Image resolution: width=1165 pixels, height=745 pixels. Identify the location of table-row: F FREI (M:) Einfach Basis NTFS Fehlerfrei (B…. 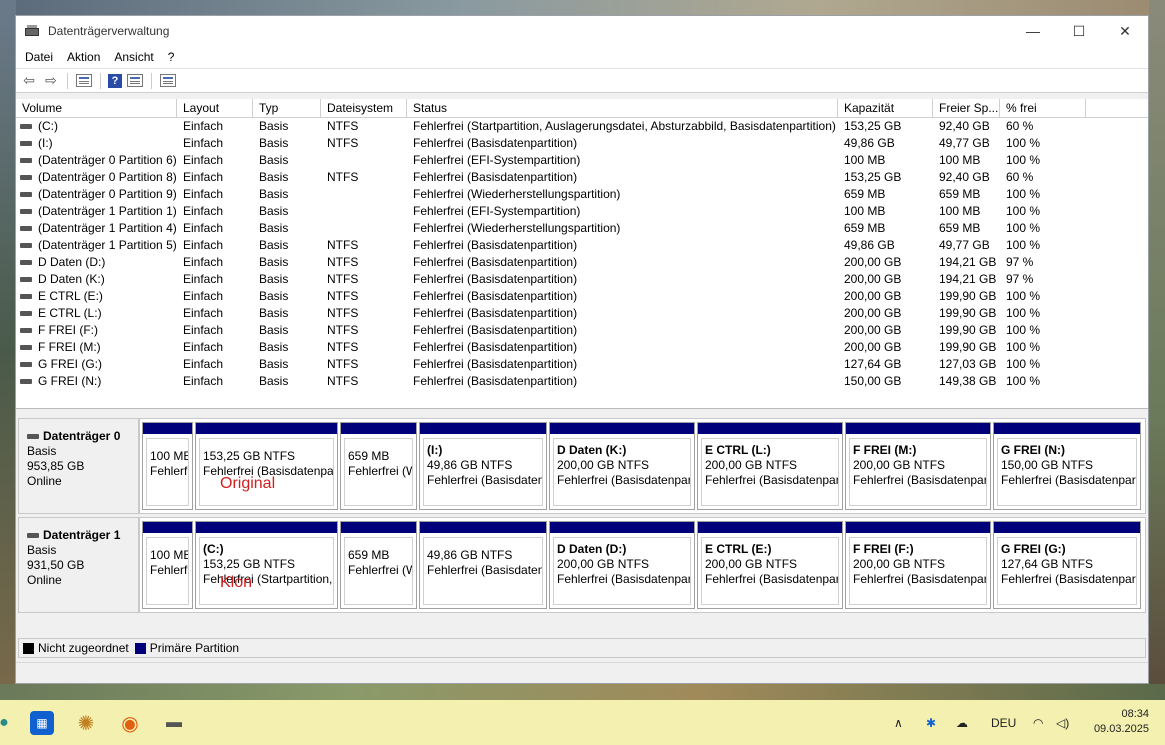
(582, 347).